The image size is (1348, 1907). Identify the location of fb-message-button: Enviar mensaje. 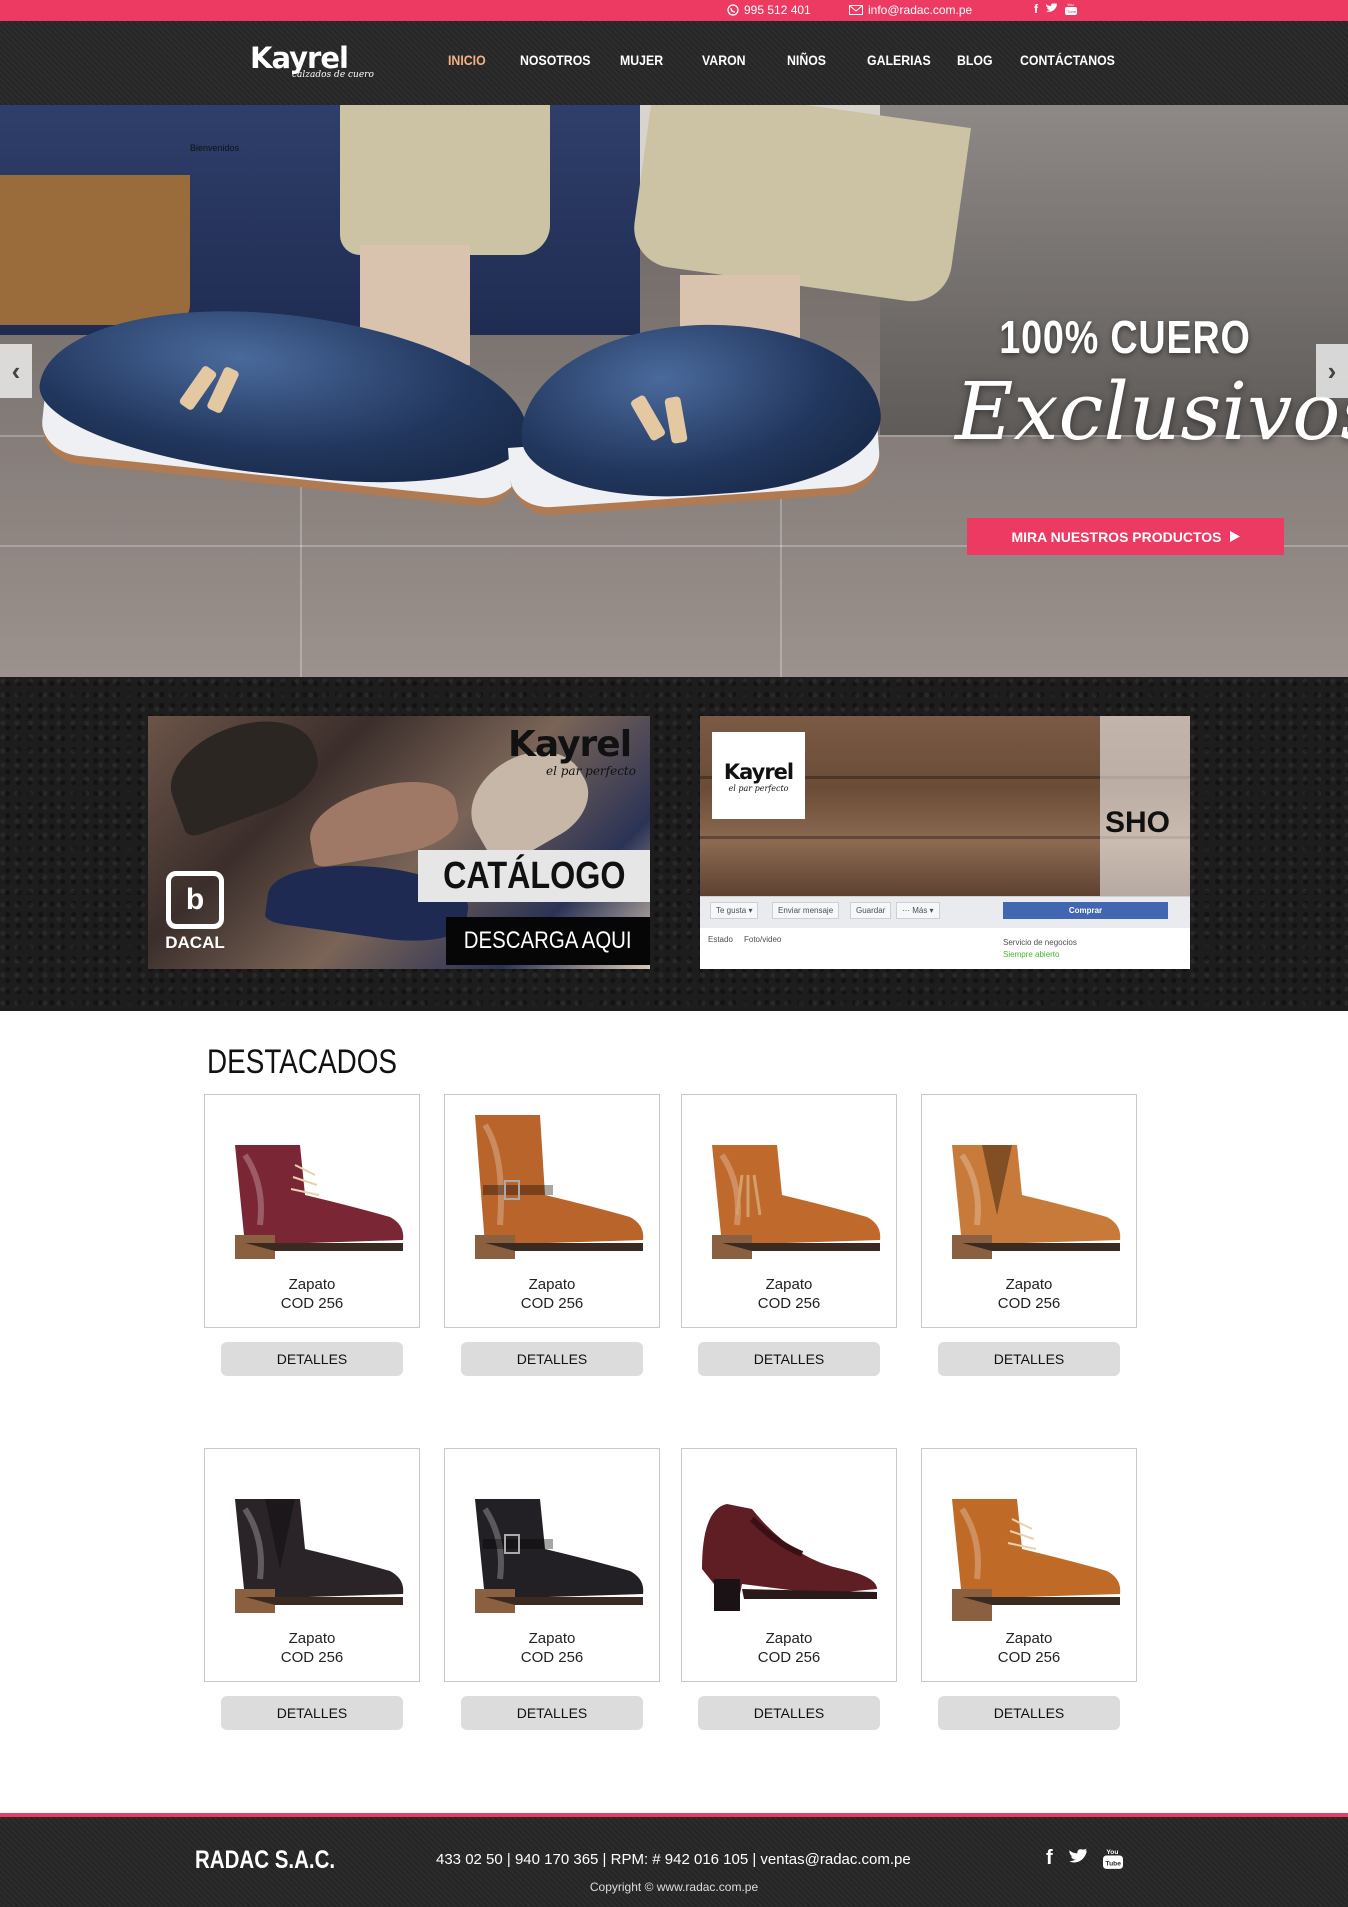
(806, 910).